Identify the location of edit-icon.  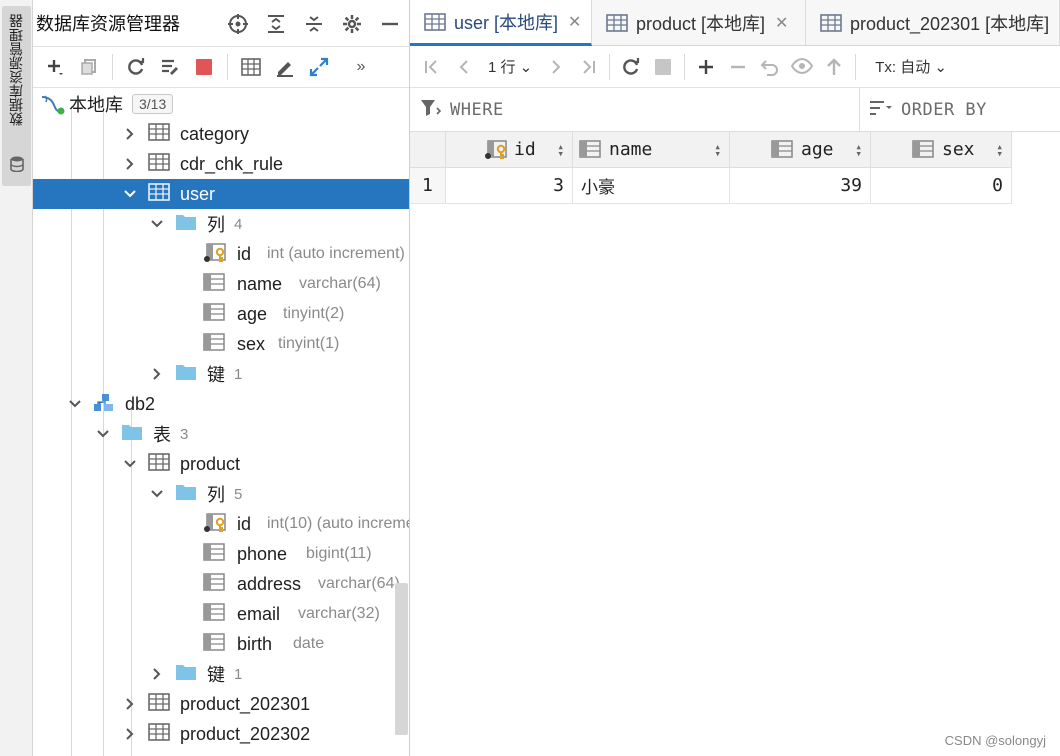
(285, 67).